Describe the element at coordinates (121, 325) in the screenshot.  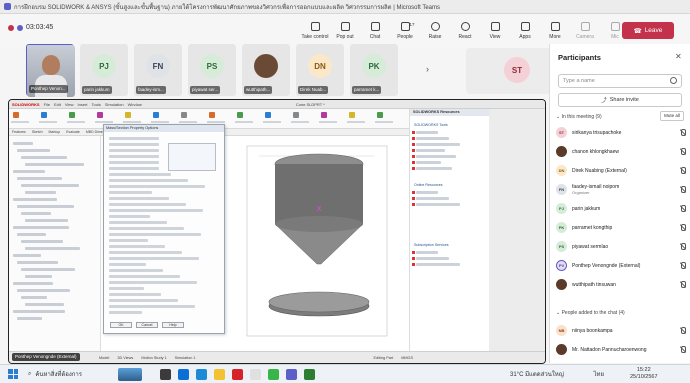
I see `dialog-ok-button: OK` at that location.